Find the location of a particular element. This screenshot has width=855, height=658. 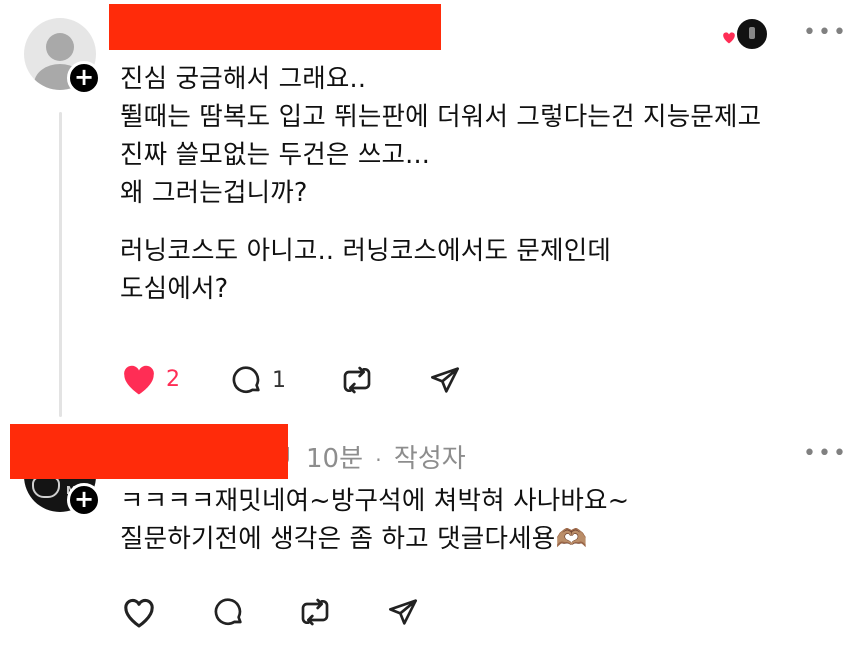

post-line: 러닝코스도 아니고.. 러닝코스에서도 문제인데 is located at coordinates (366, 251).